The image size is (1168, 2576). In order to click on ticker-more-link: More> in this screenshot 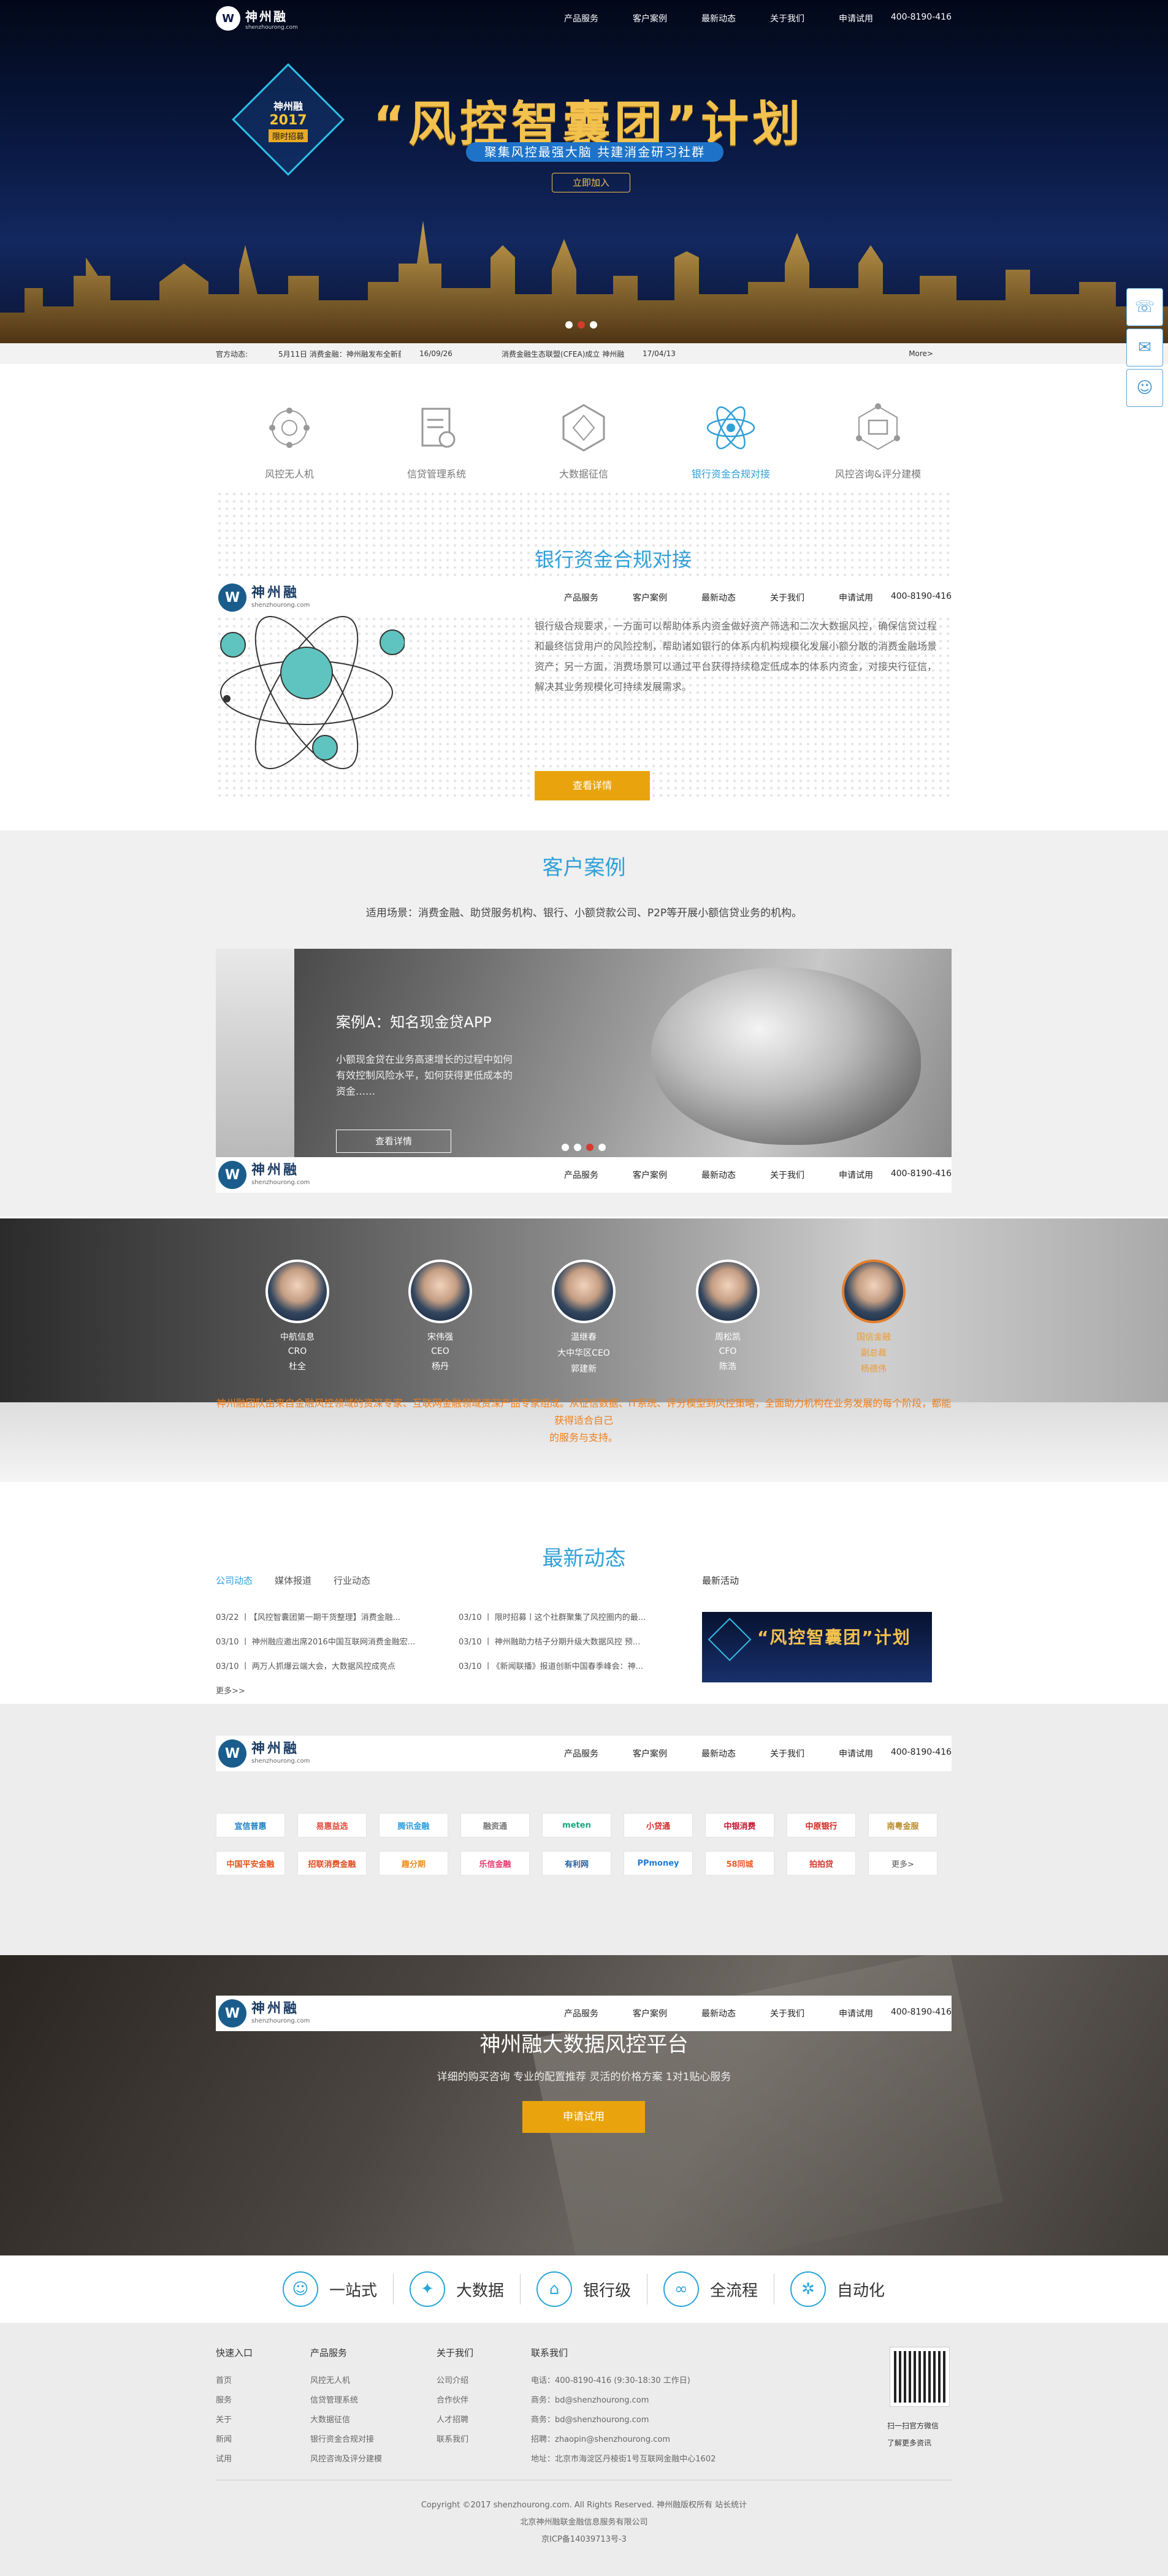, I will do `click(921, 353)`.